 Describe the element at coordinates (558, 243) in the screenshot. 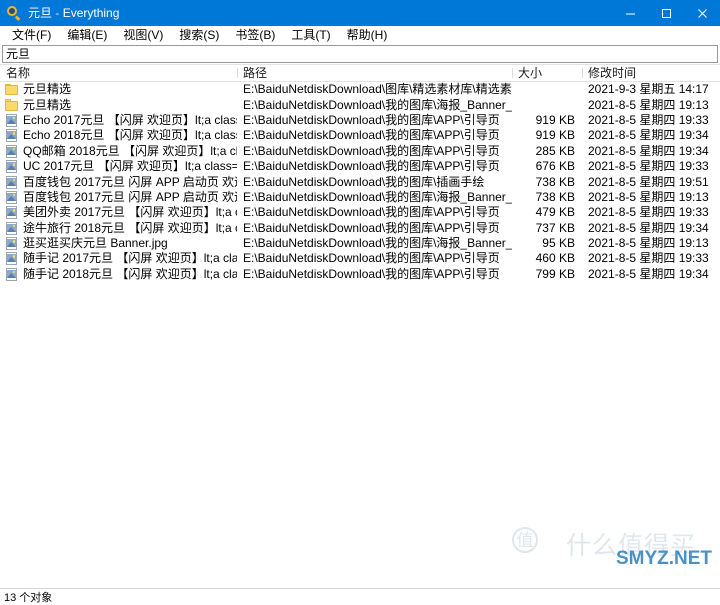

I see `cell-size: 95 KB` at that location.